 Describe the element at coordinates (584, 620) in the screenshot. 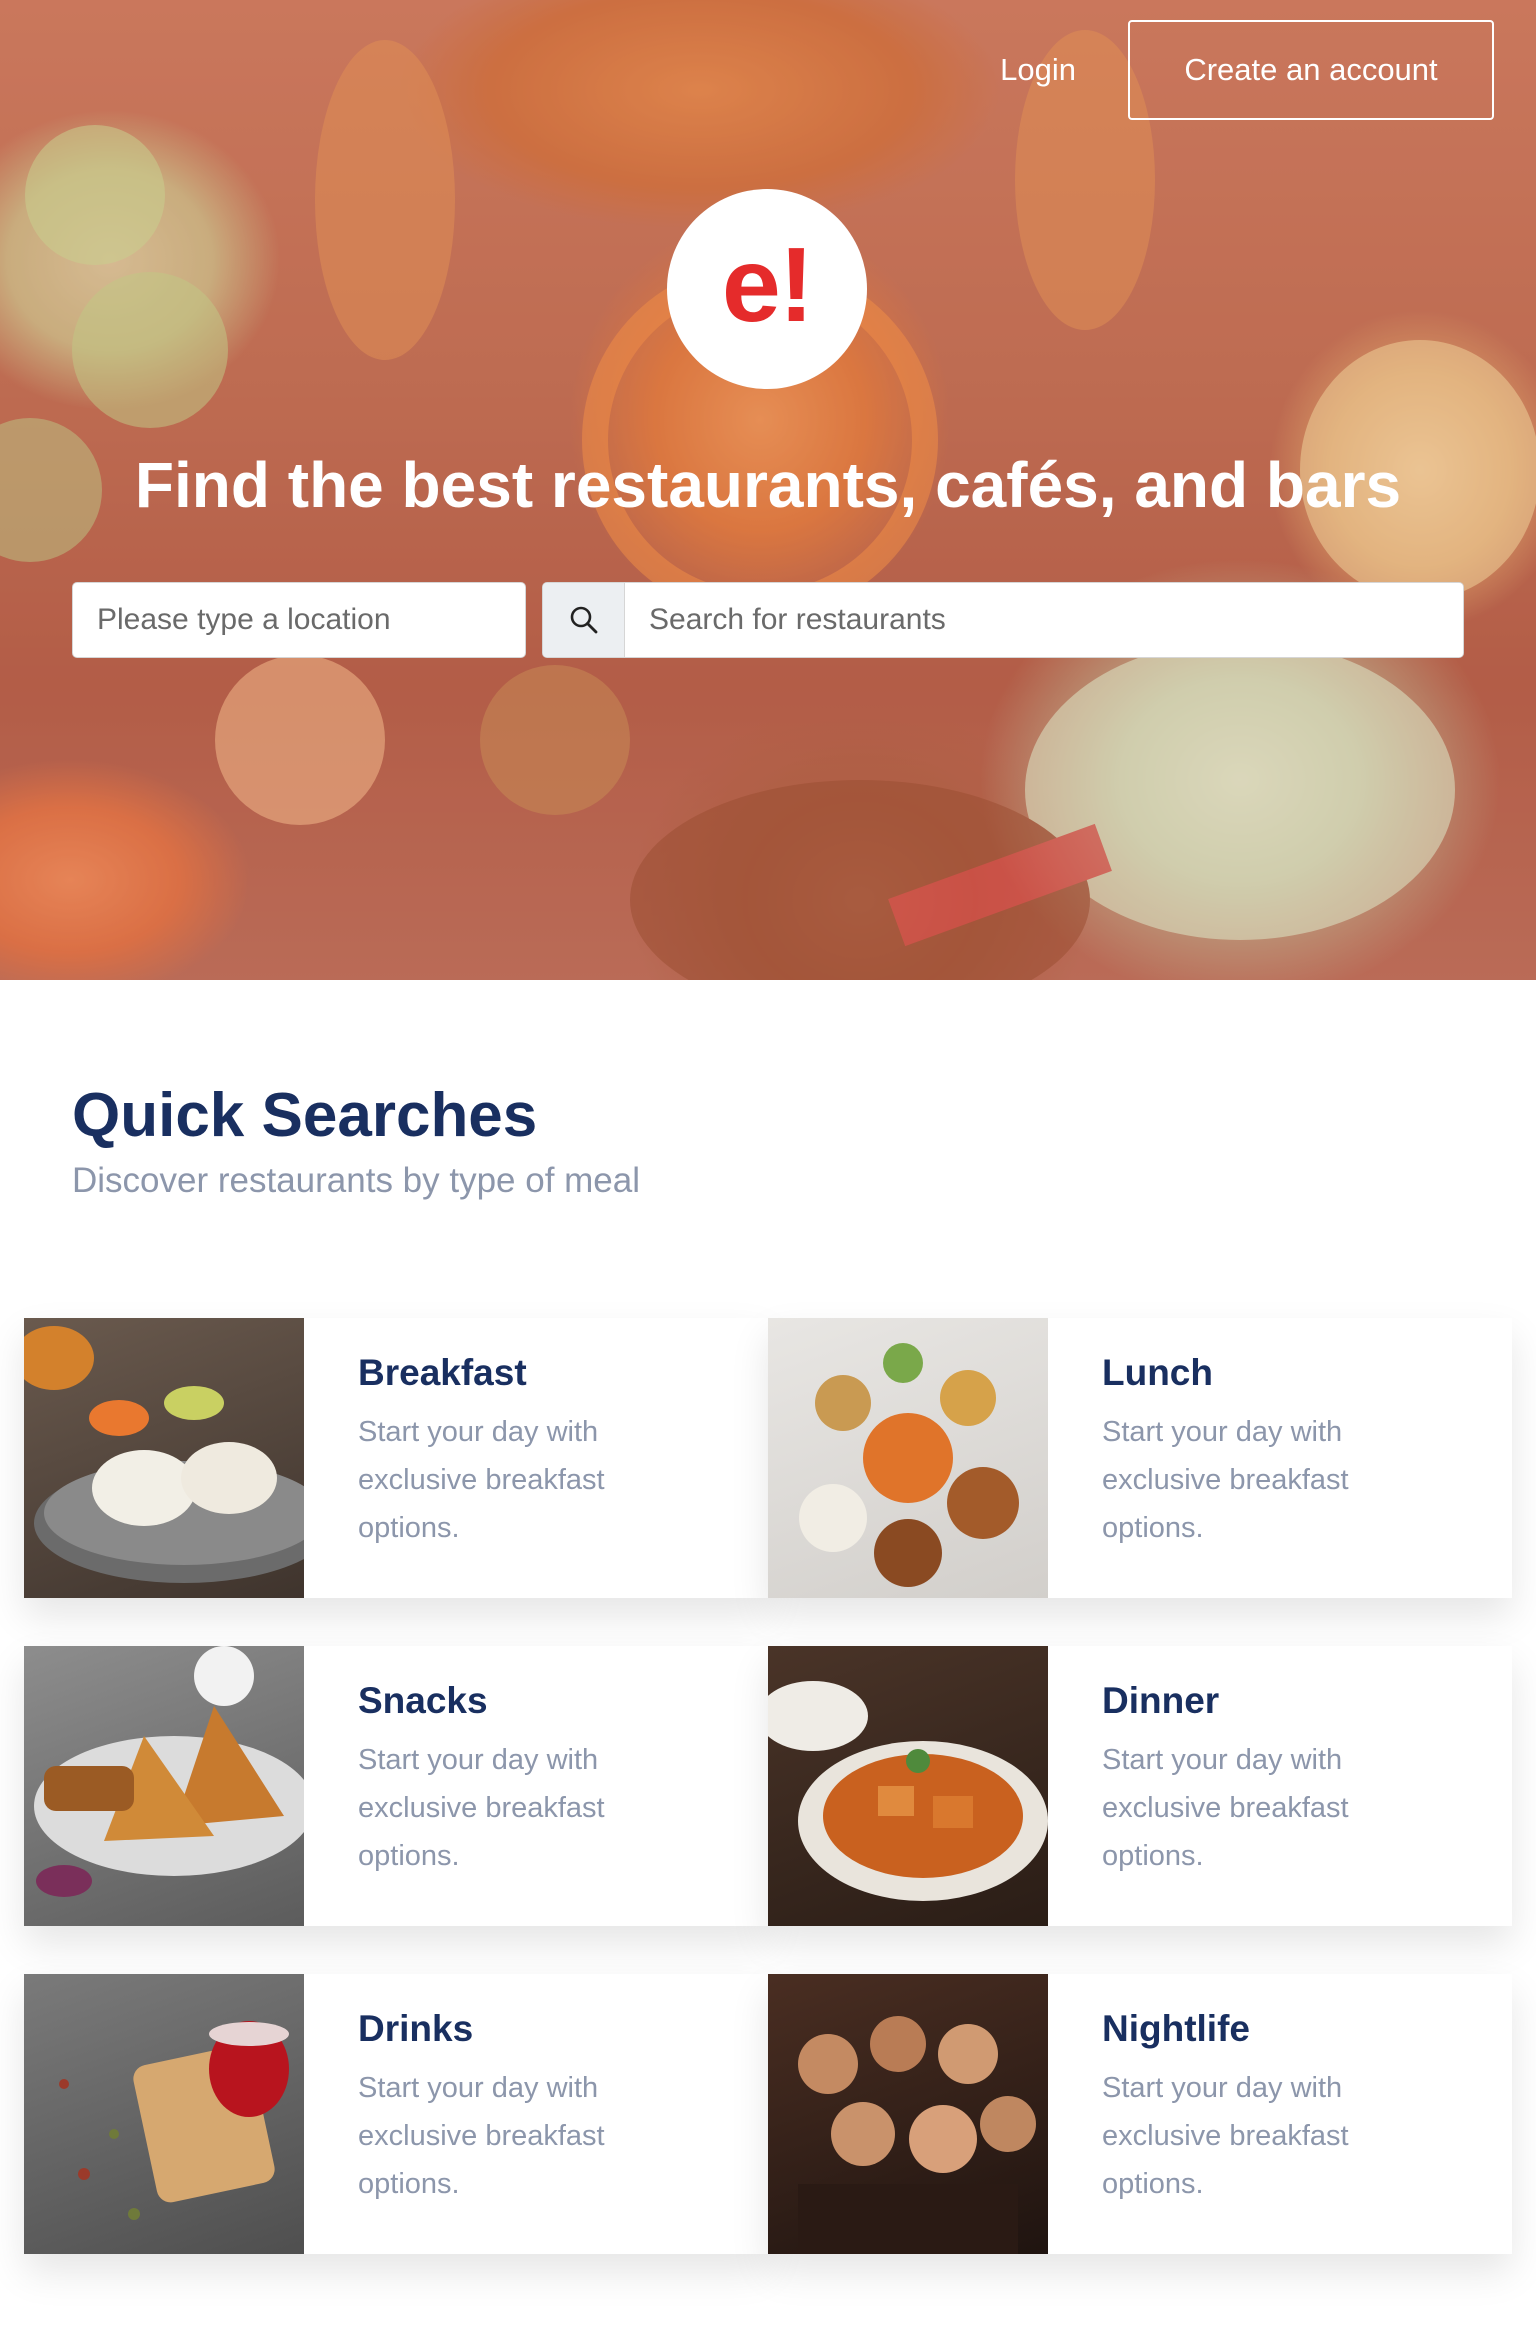

I see `search-icon` at that location.